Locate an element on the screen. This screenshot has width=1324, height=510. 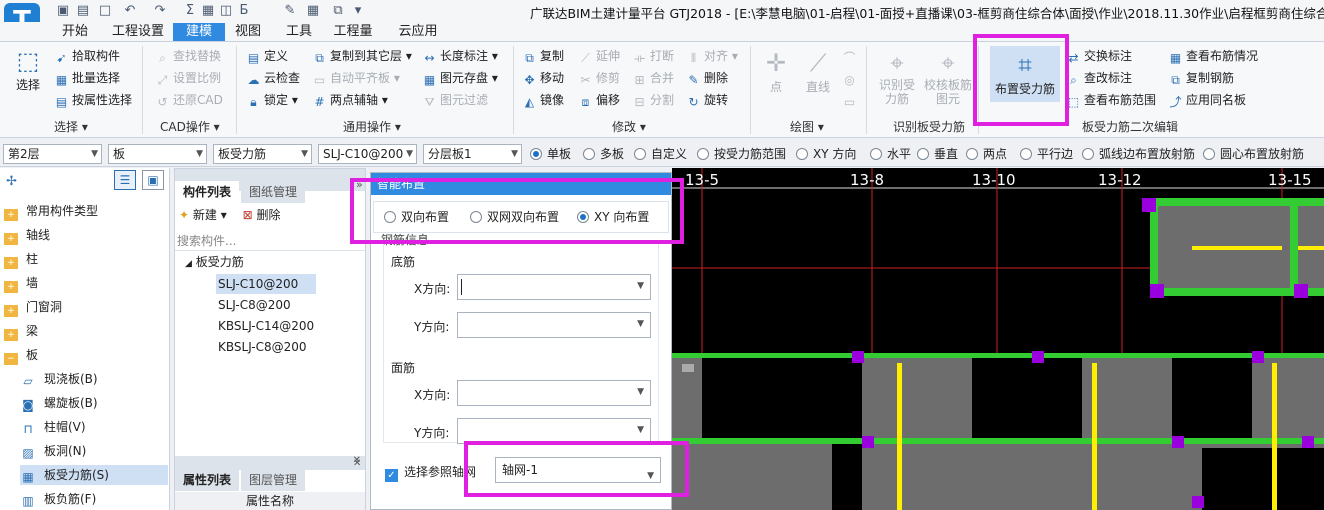
list-item-slj-c8: SLJ-C8@200 is located at coordinates (253, 305).